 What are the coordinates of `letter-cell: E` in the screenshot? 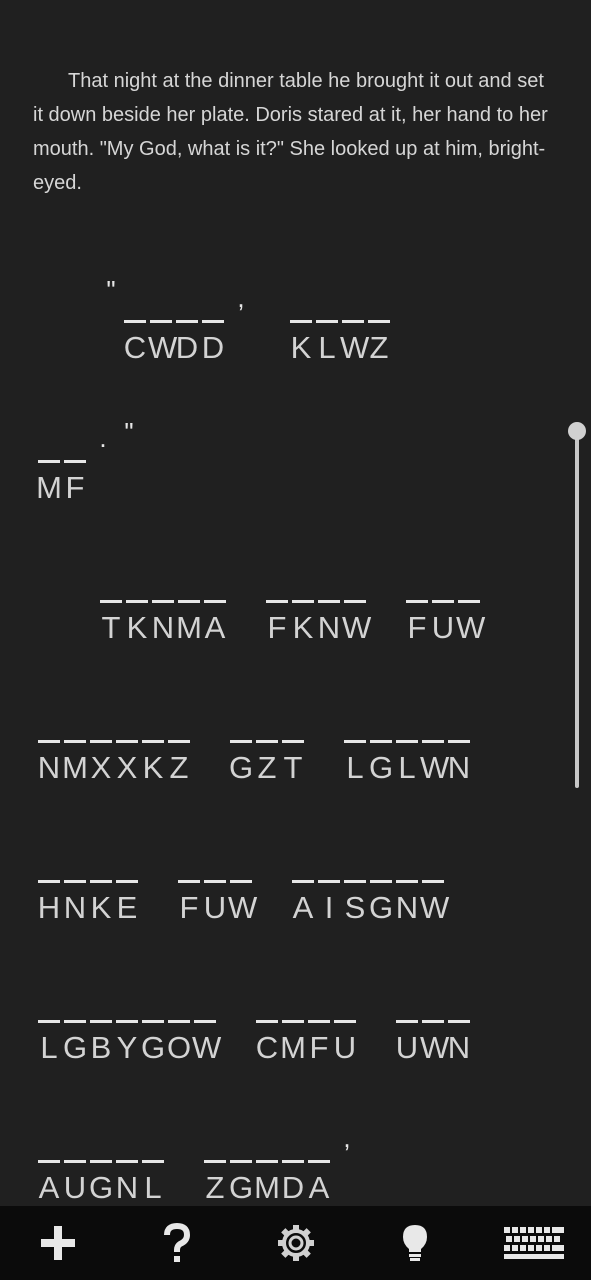 It's located at (127, 886).